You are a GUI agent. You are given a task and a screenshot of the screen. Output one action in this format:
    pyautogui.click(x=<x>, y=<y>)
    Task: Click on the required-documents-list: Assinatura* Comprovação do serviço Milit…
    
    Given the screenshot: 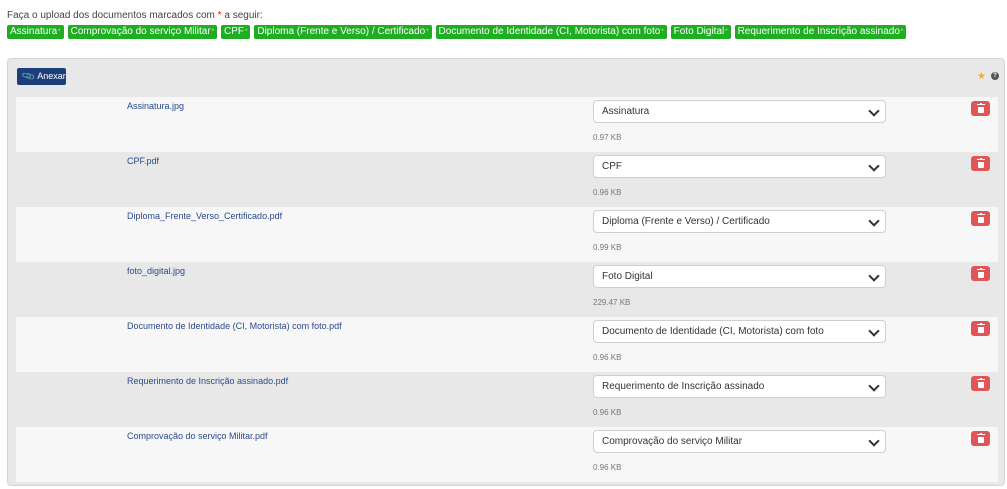 What is the action you would take?
    pyautogui.click(x=457, y=32)
    